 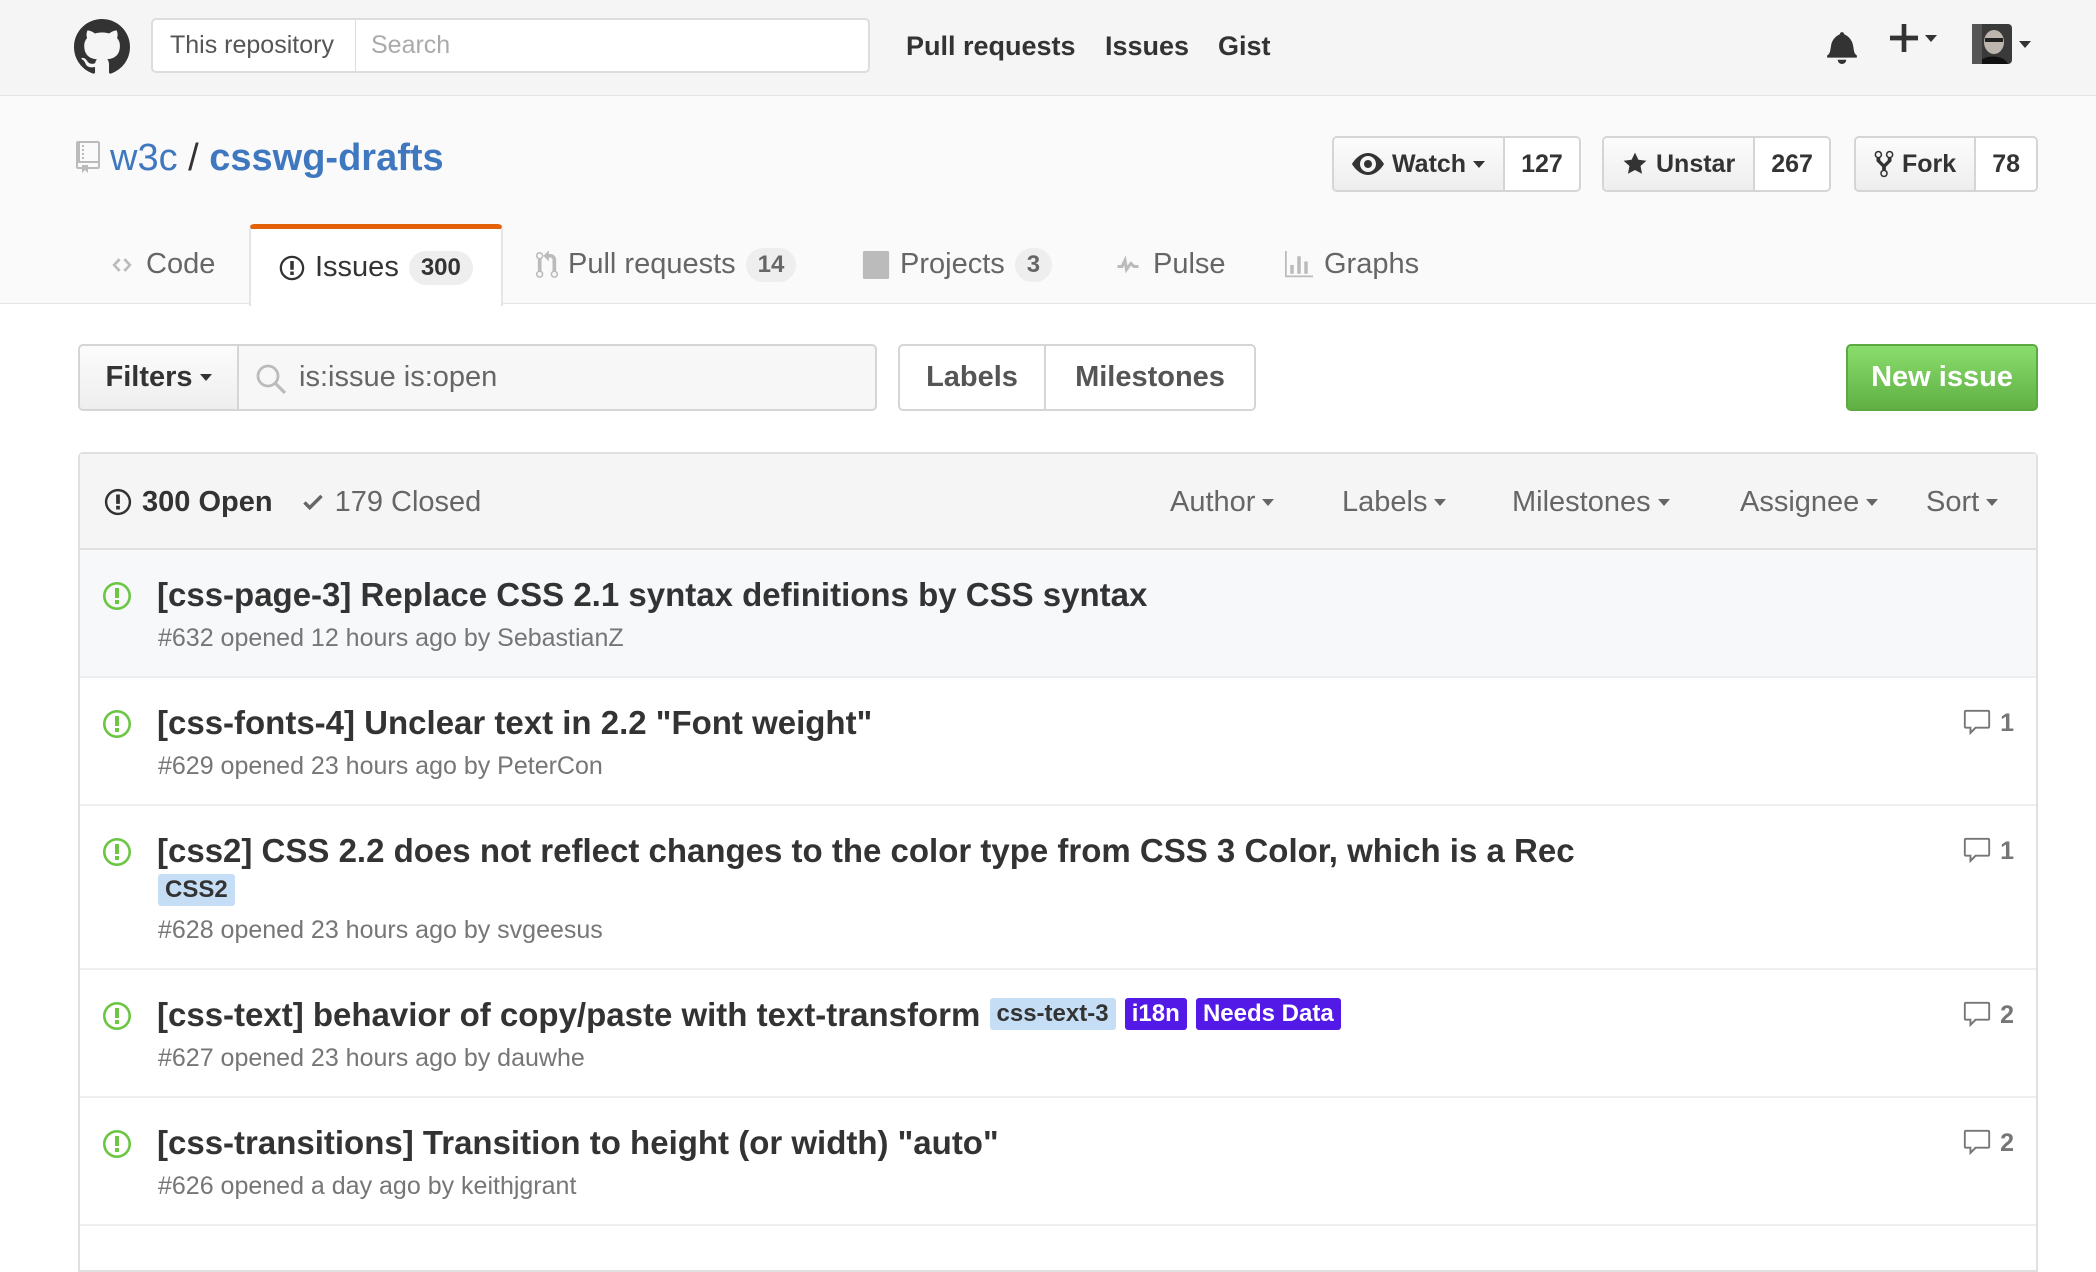 I want to click on sort-filter: Sort, so click(x=1962, y=502).